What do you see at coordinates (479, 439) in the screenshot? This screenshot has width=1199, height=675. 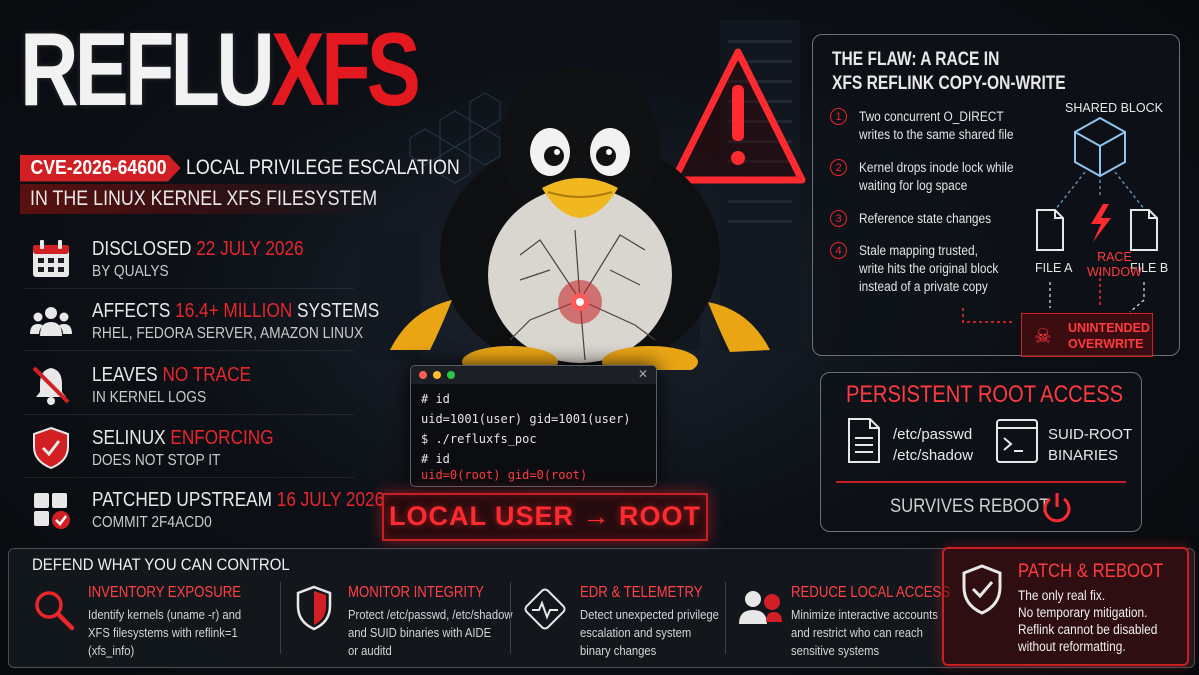 I see `terminal-line-3: $ ./refluxfs_poc` at bounding box center [479, 439].